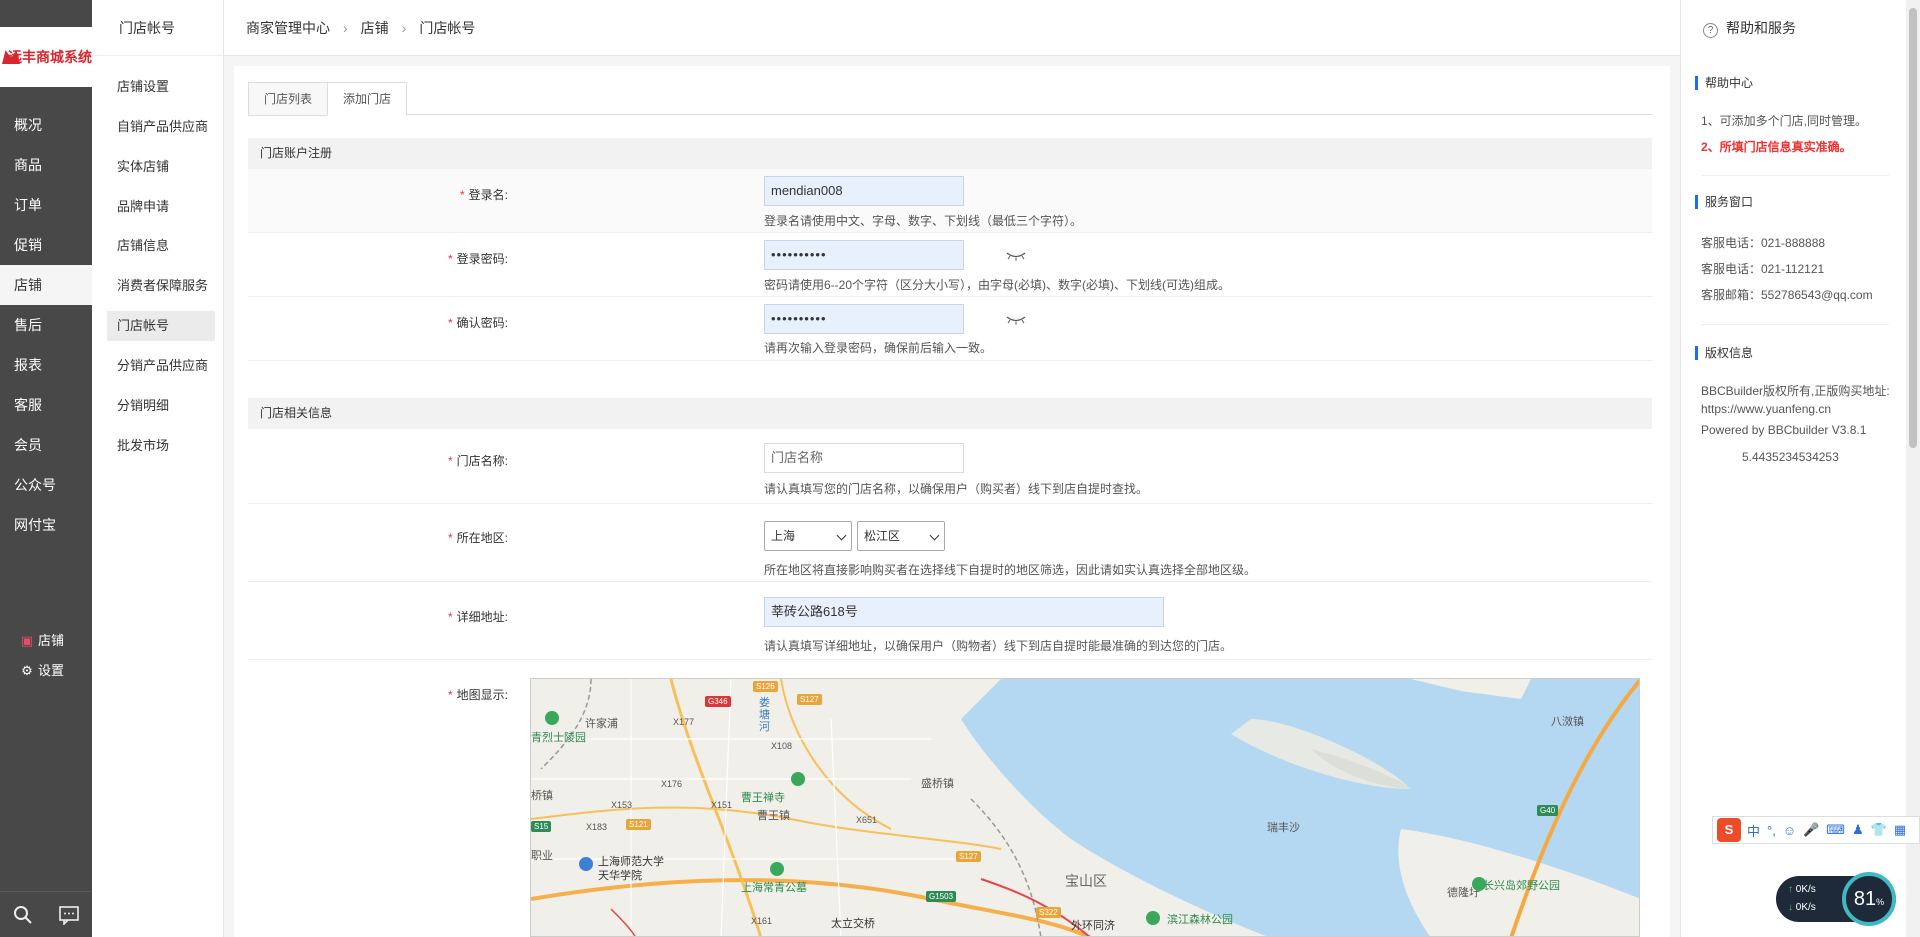  I want to click on keyboard-icon: ⌨, so click(1835, 830).